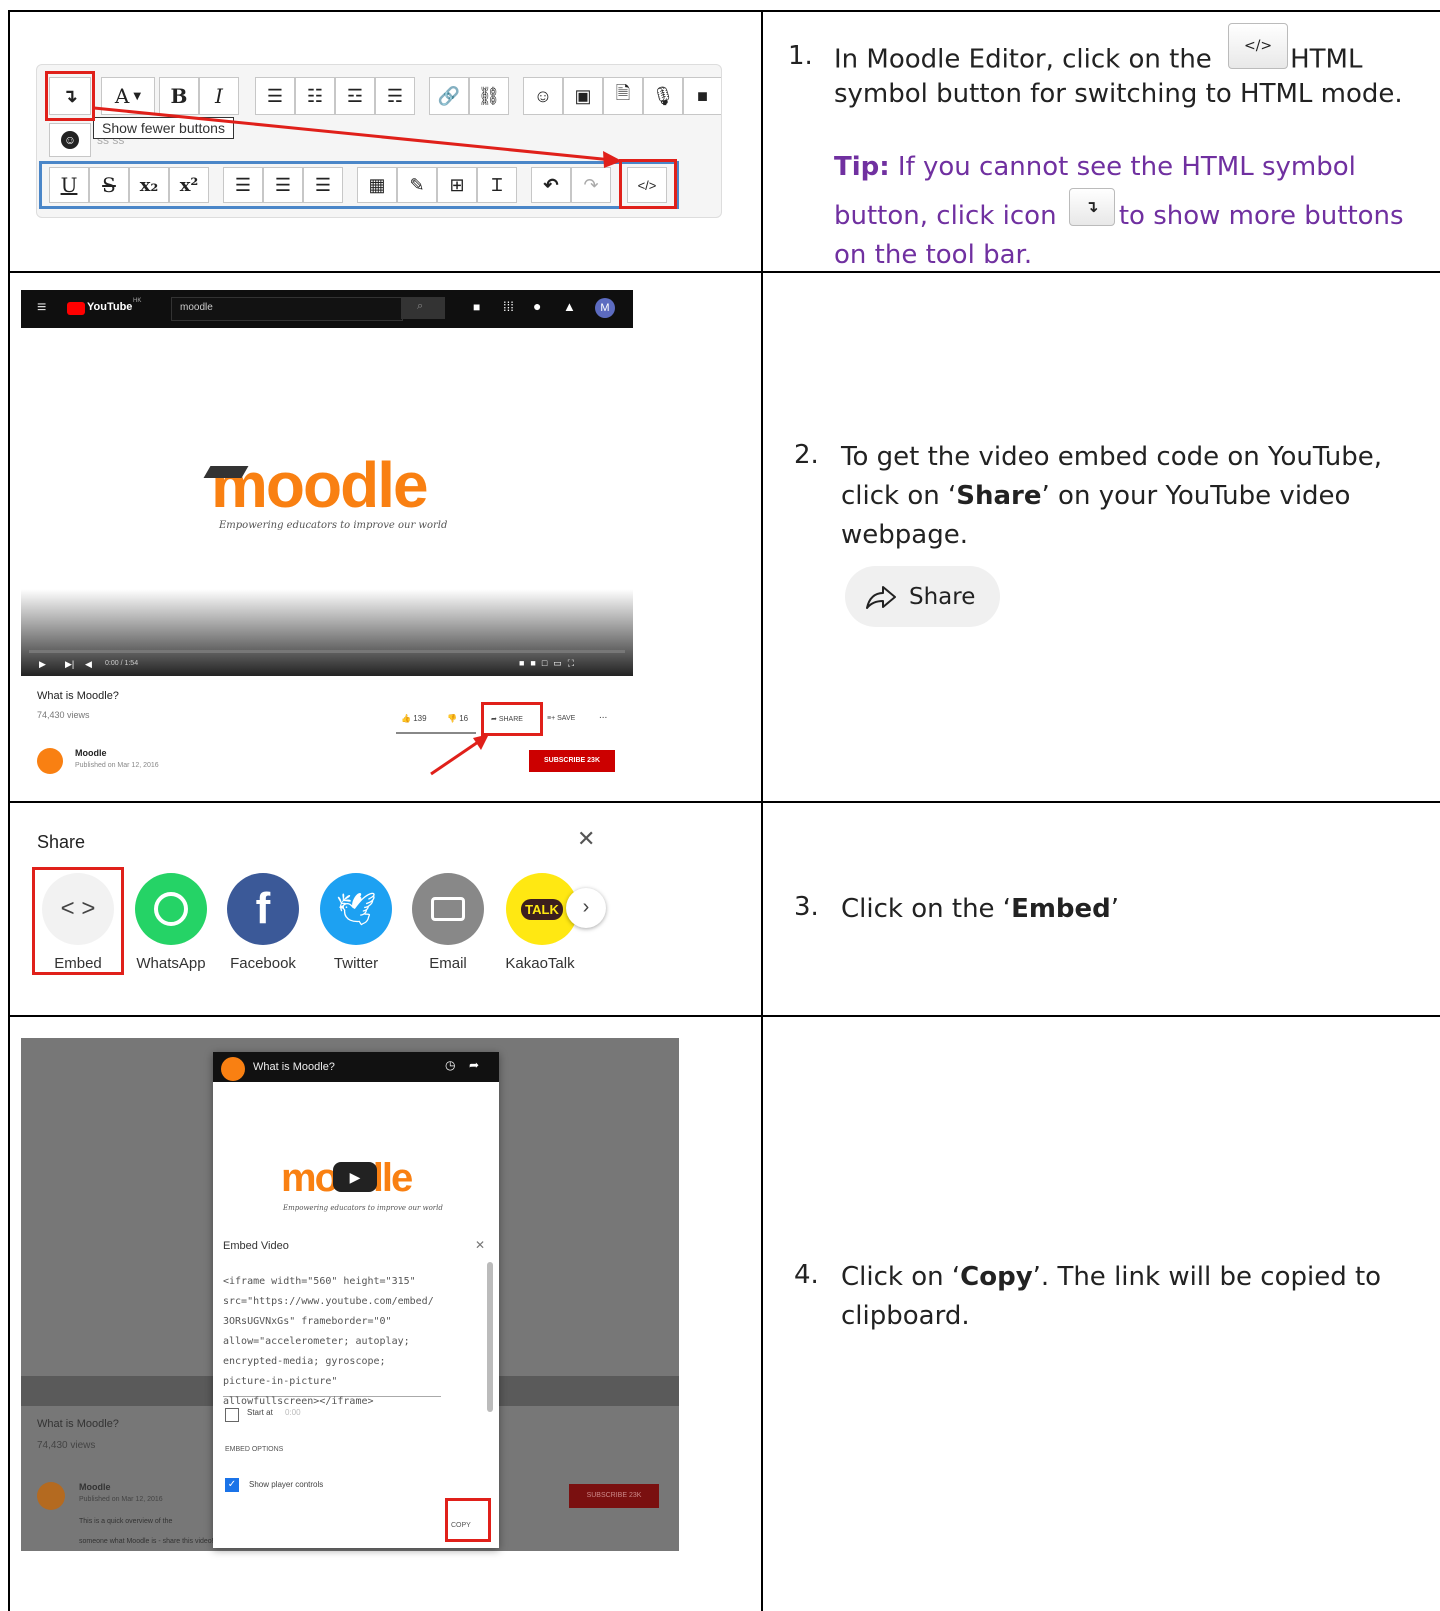  Describe the element at coordinates (448, 909) in the screenshot. I see `email-share-button` at that location.